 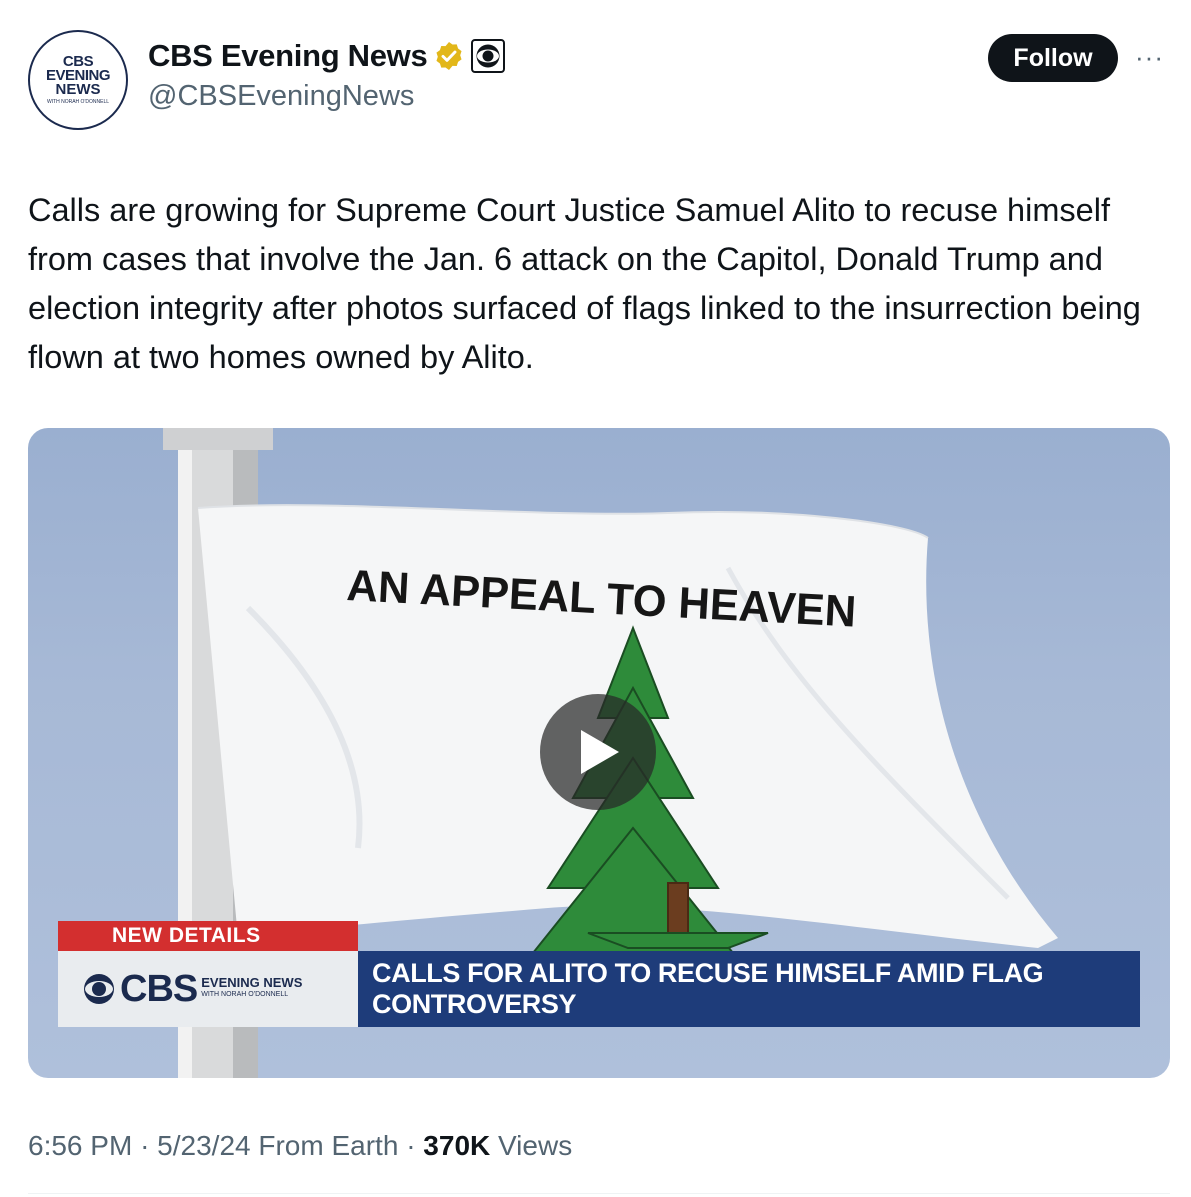 I want to click on lower-third-logo: CBS EVENING NEWS WITH NORAH O'DONNELL, so click(x=208, y=989).